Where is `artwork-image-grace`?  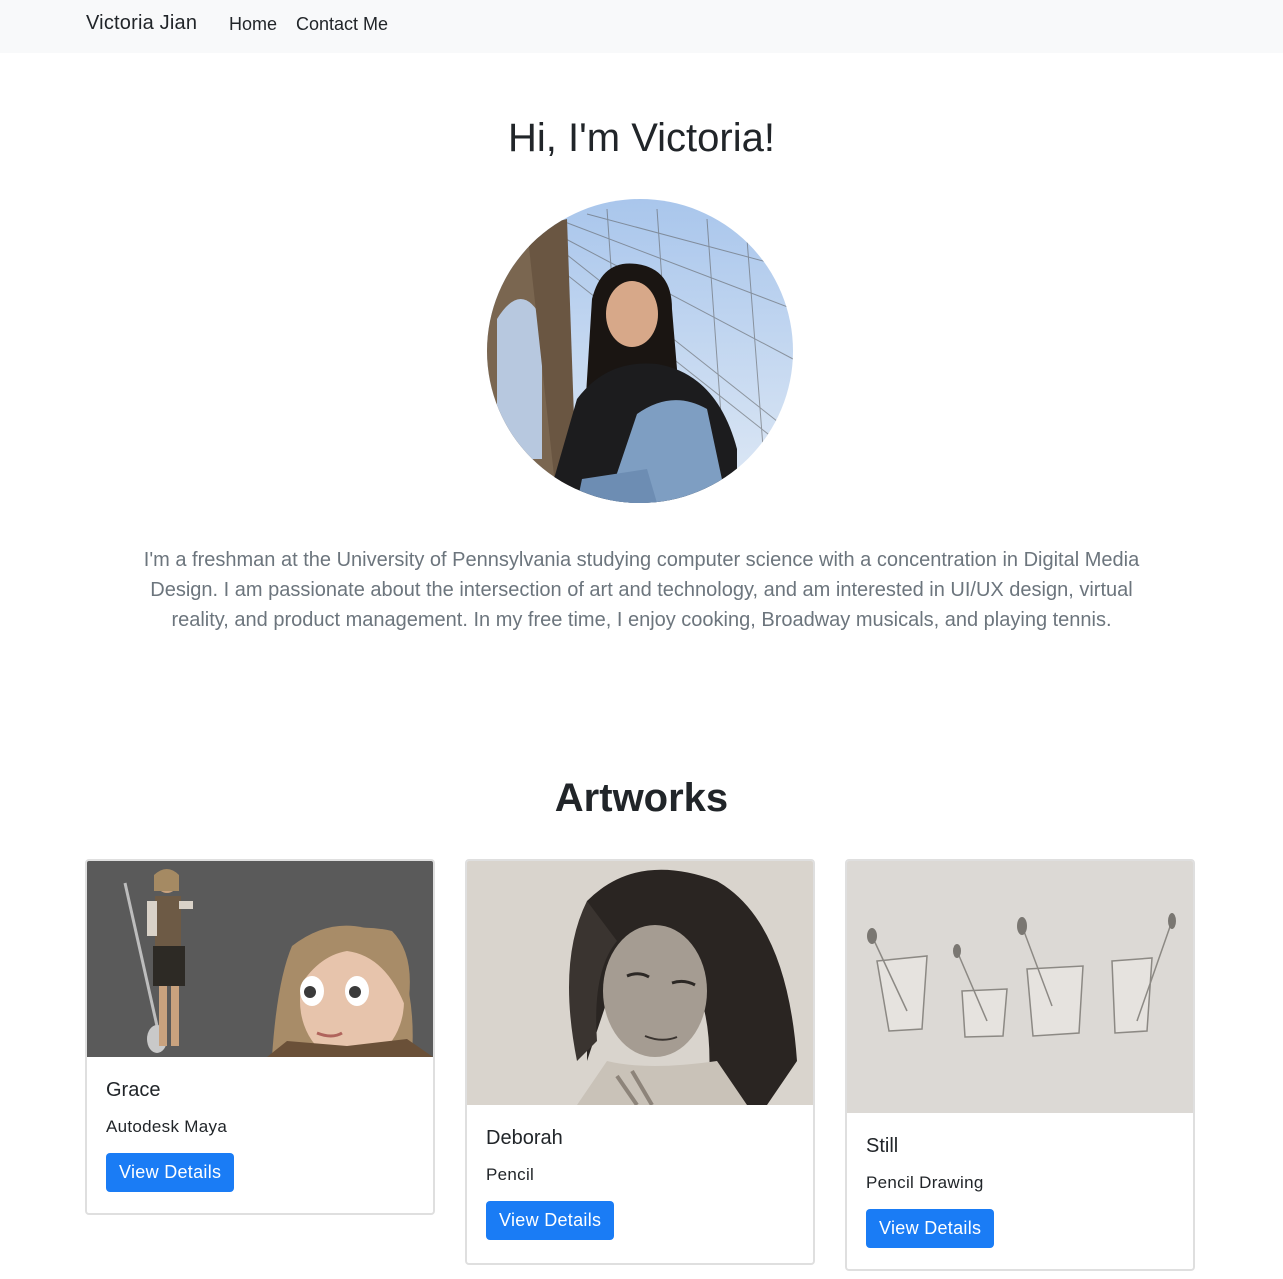
artwork-image-grace is located at coordinates (260, 959).